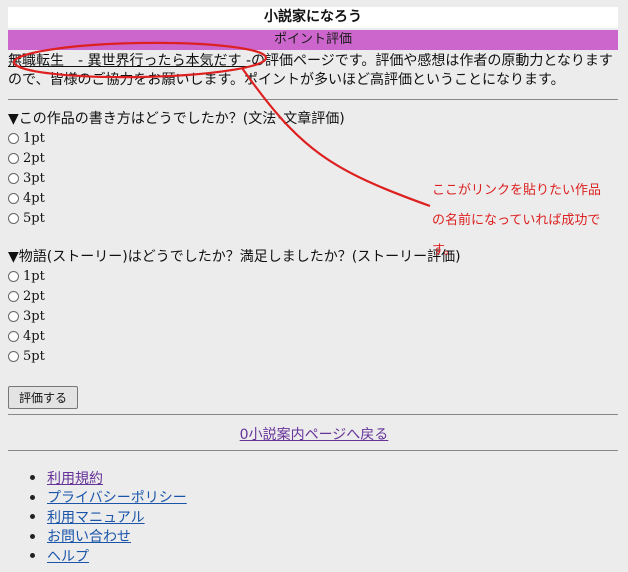 The image size is (628, 572). I want to click on question-2-label: ▼物語(ストーリー)はどうでしたか？満足しましたか？(ストーリー評価), so click(234, 257).